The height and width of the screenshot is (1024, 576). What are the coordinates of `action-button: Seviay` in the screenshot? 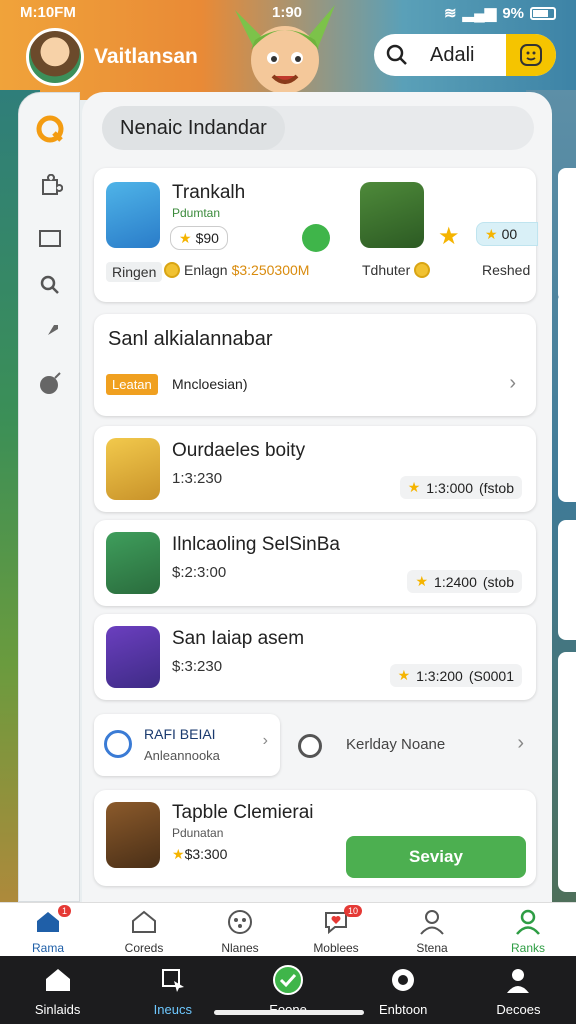 It's located at (436, 857).